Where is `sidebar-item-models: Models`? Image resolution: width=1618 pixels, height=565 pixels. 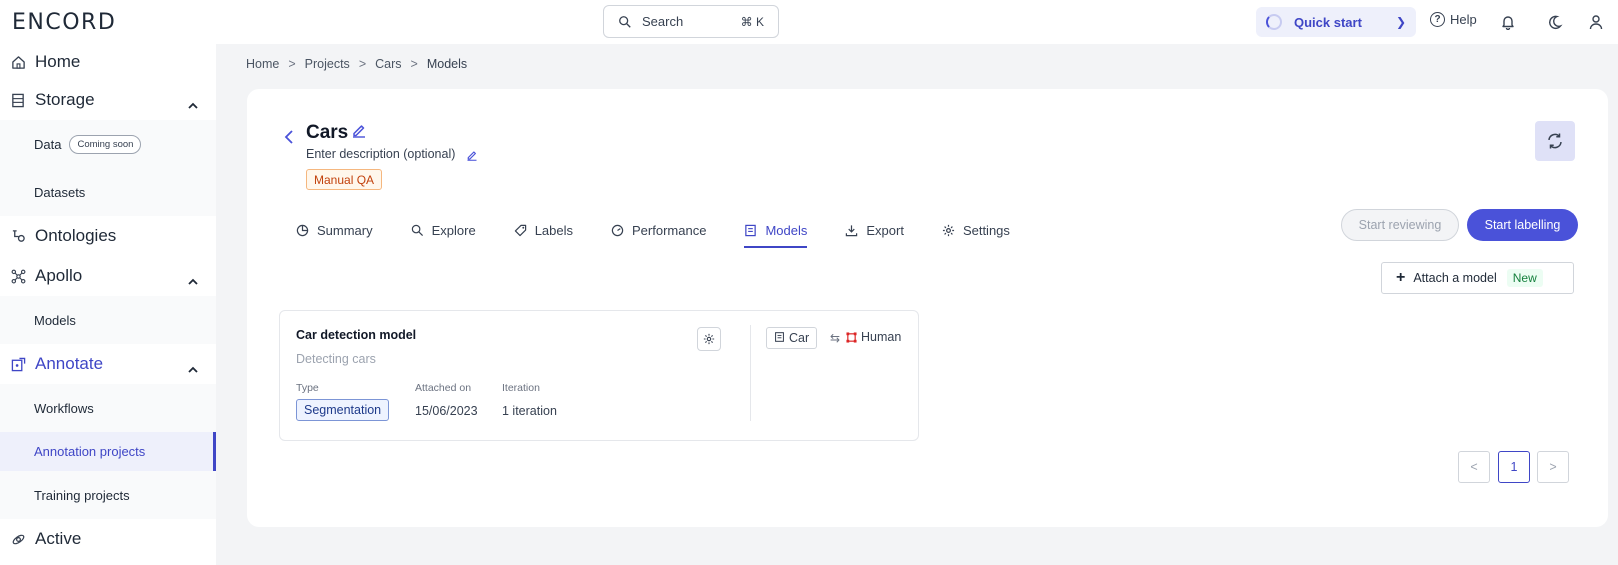 sidebar-item-models: Models is located at coordinates (108, 320).